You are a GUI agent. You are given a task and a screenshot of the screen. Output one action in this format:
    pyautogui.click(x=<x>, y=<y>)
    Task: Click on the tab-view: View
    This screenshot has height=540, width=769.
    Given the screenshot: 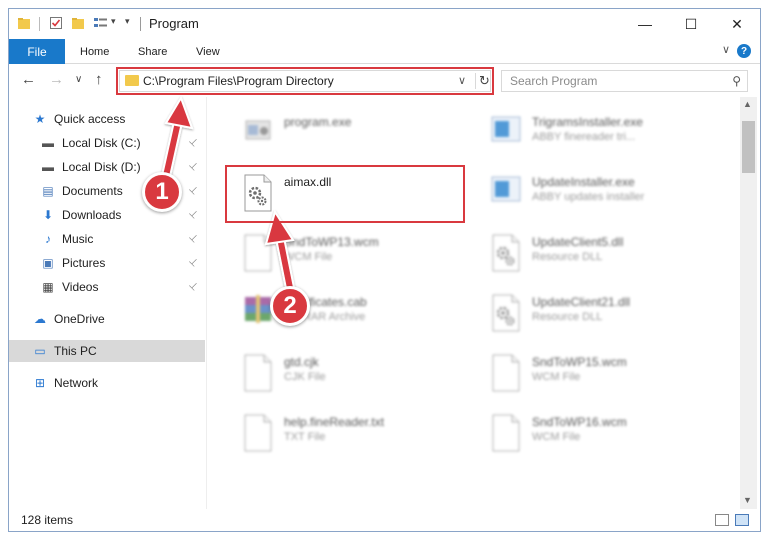 What is the action you would take?
    pyautogui.click(x=208, y=51)
    